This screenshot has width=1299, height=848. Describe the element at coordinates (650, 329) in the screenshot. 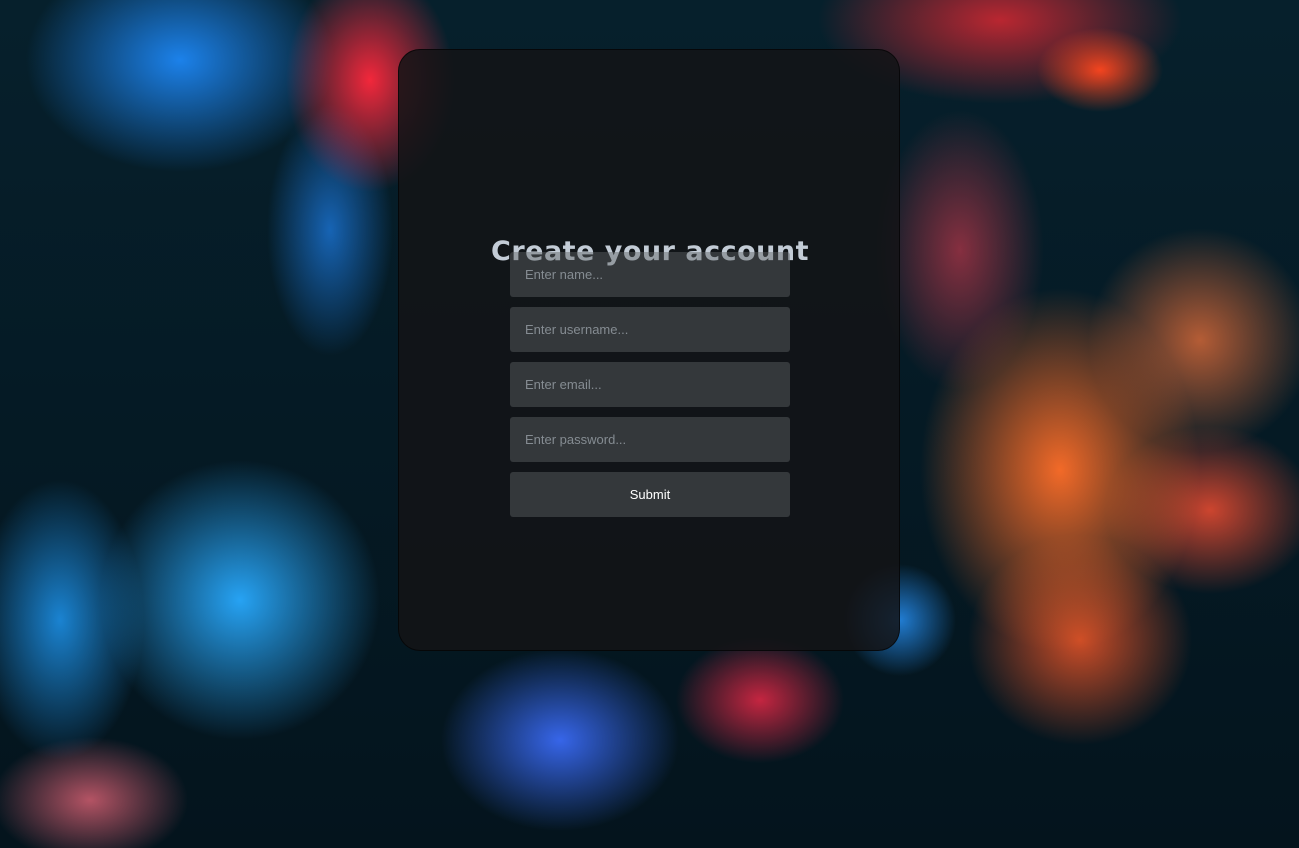

I see `username-input` at that location.